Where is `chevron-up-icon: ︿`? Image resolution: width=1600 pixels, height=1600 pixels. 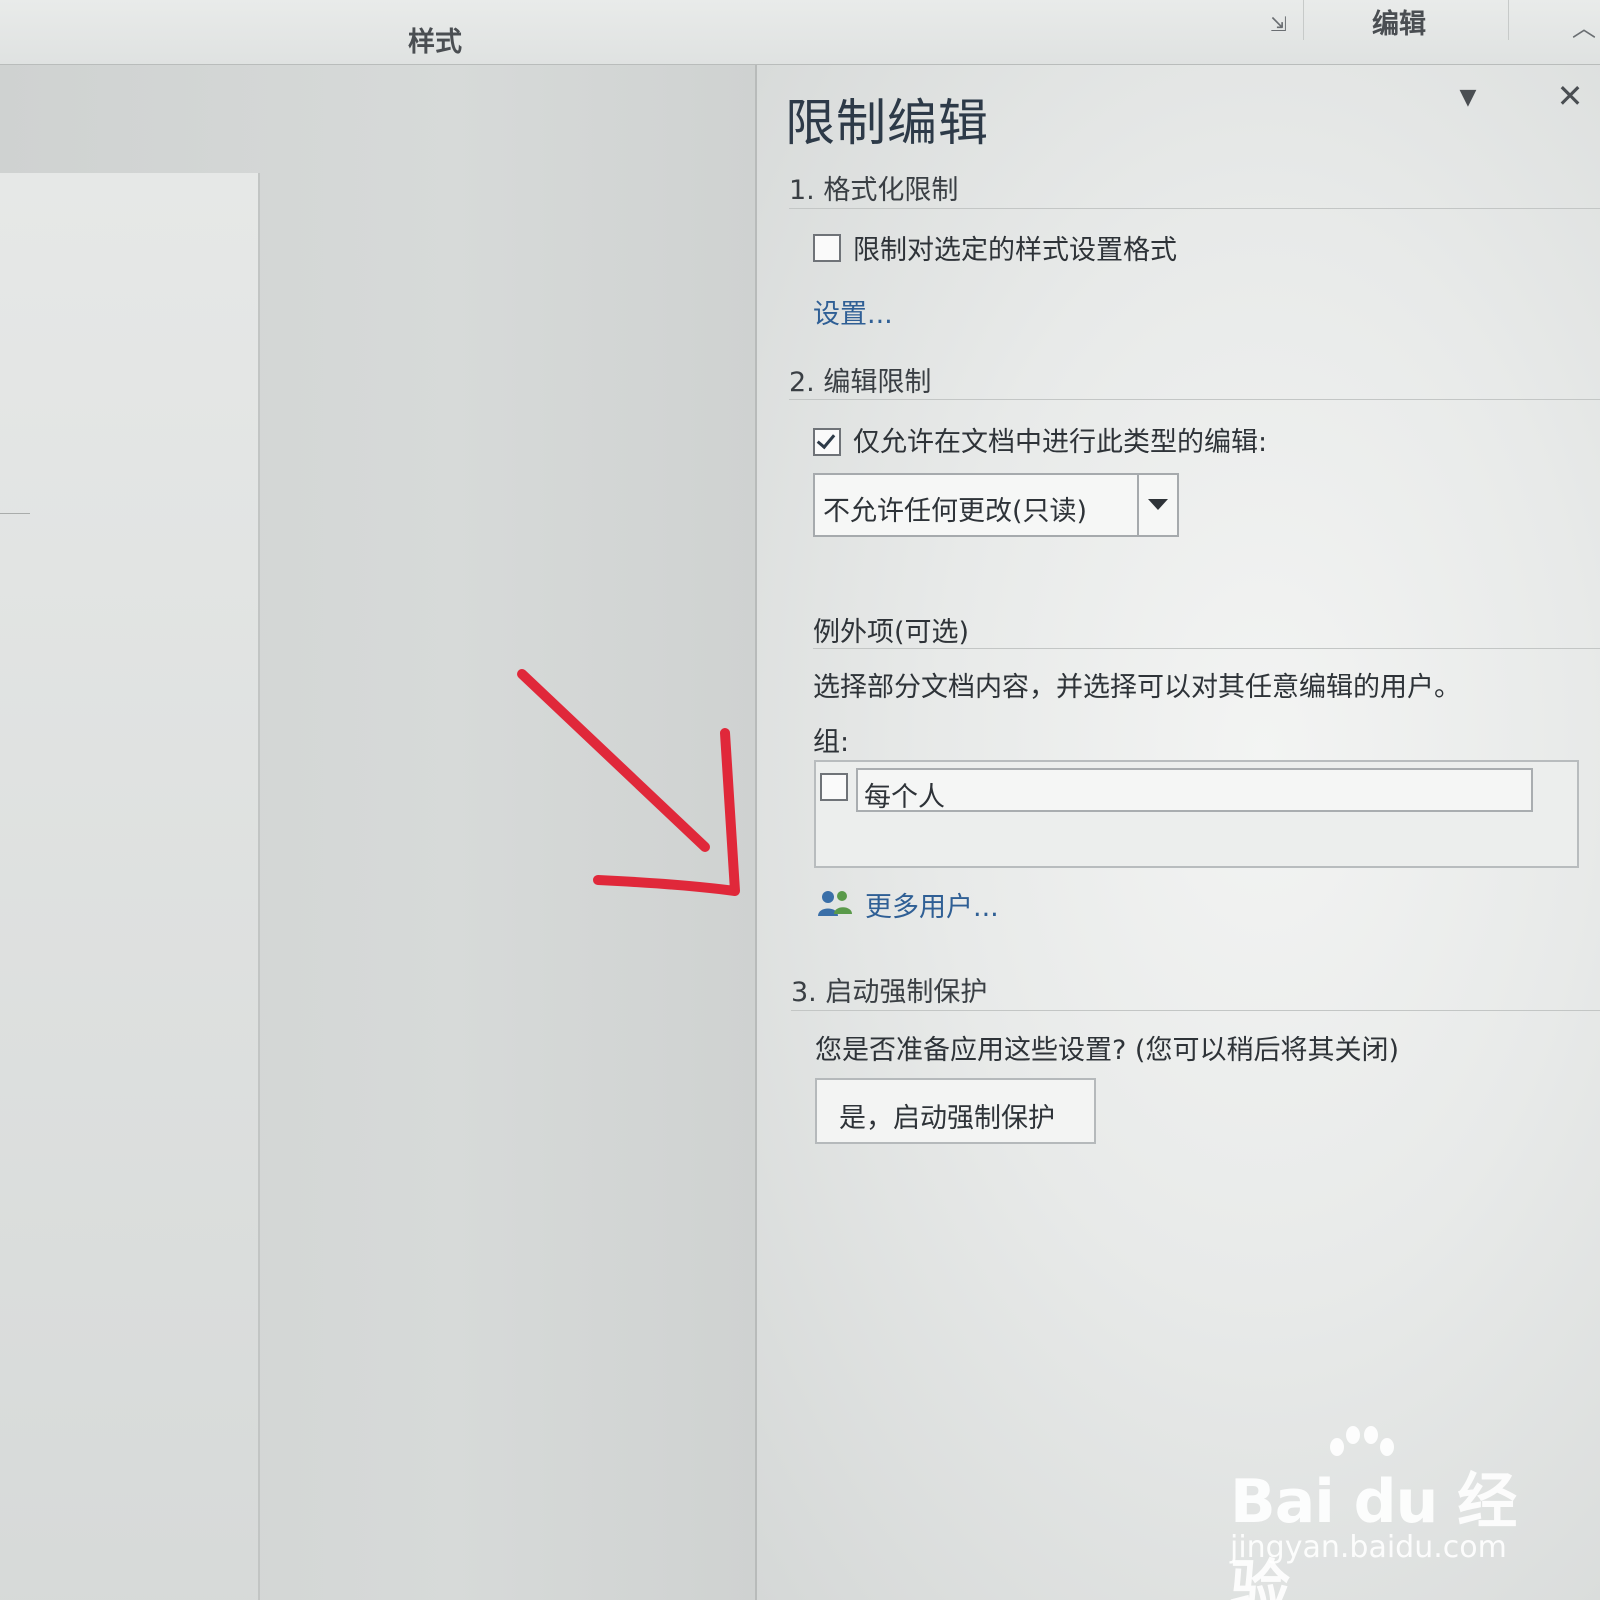 chevron-up-icon: ︿ is located at coordinates (1584, 25).